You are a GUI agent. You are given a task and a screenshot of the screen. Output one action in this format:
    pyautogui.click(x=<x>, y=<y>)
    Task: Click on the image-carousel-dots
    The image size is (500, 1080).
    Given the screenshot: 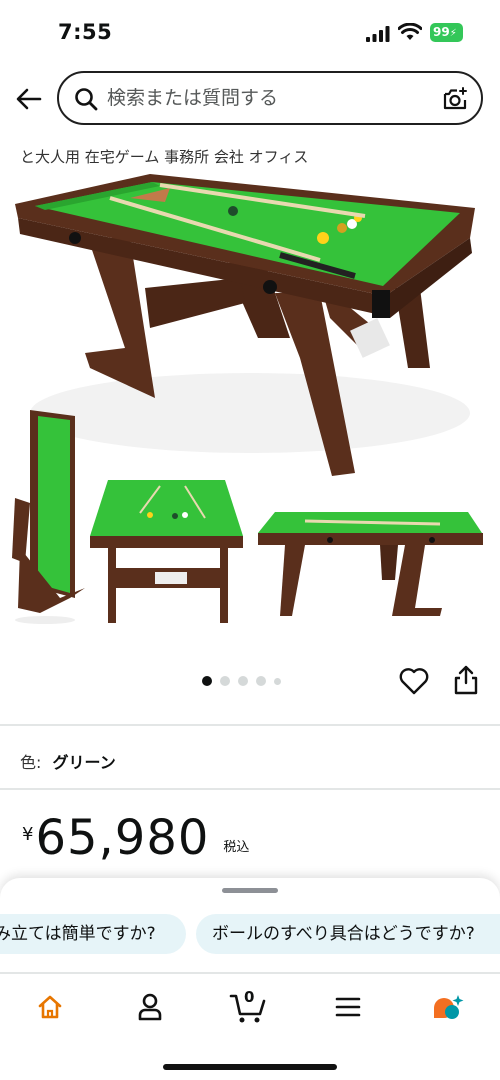 What is the action you would take?
    pyautogui.click(x=241, y=681)
    